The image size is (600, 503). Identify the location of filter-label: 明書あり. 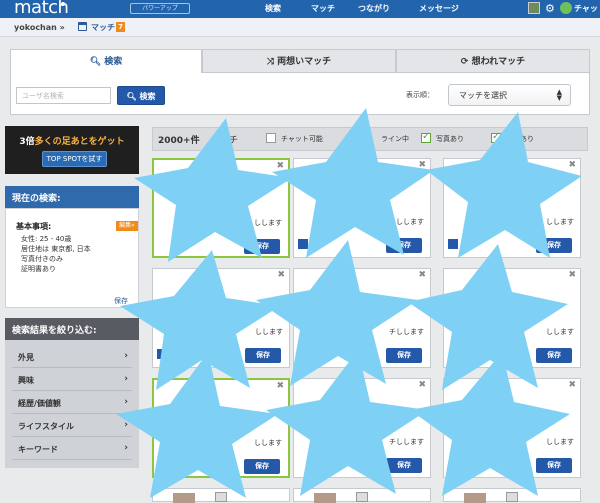
(520, 139).